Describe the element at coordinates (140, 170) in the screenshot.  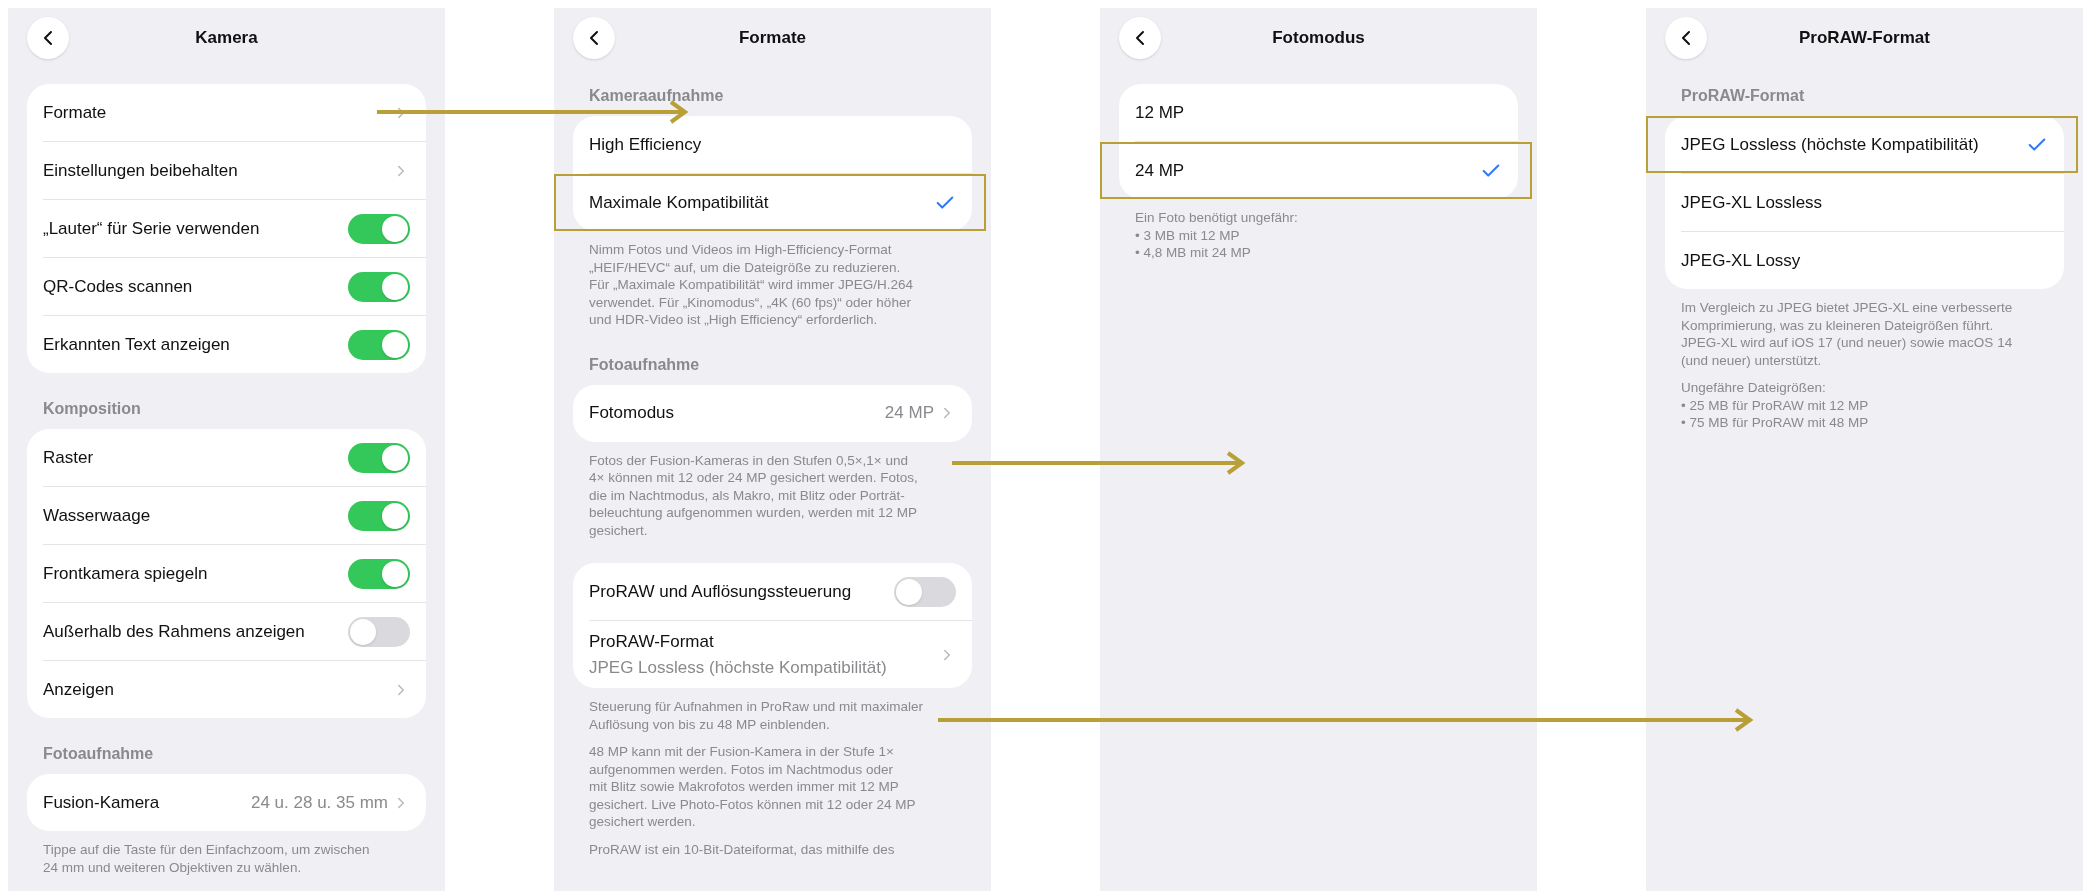
I see `row-label: Einstellungen beibehalten` at that location.